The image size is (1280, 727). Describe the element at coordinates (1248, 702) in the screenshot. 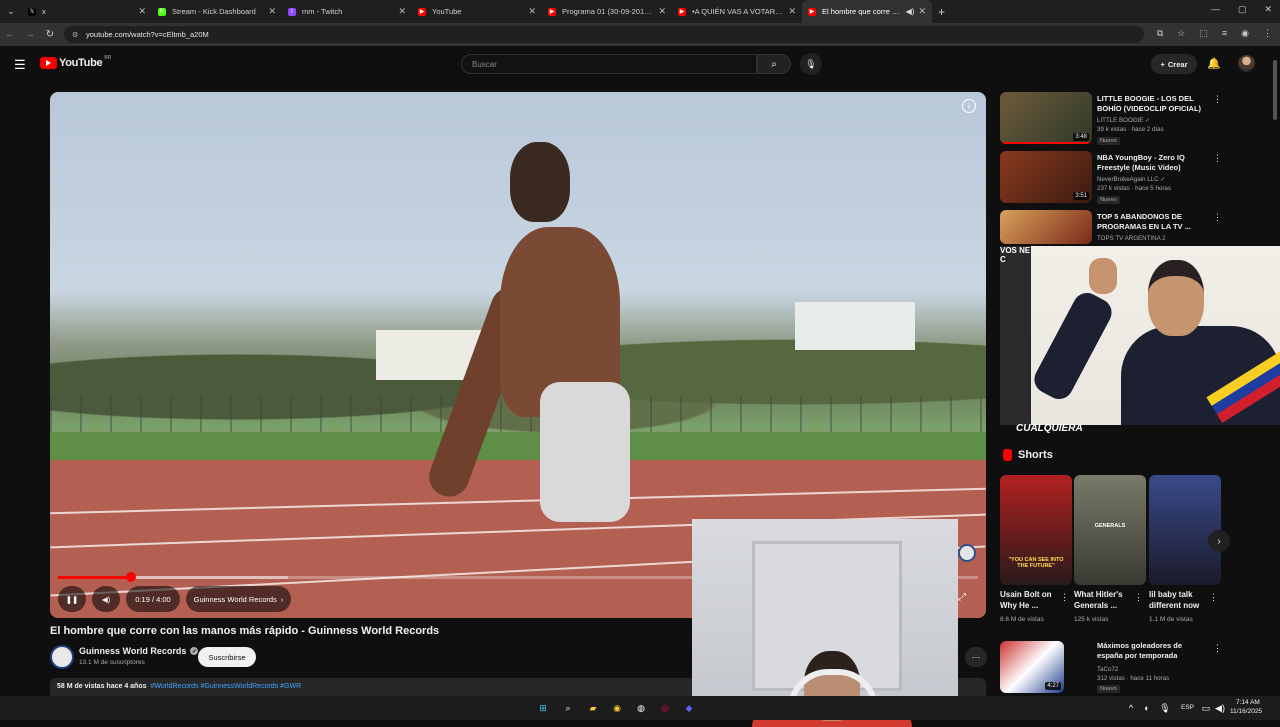

I see `clock-time: 7:14 AM` at that location.